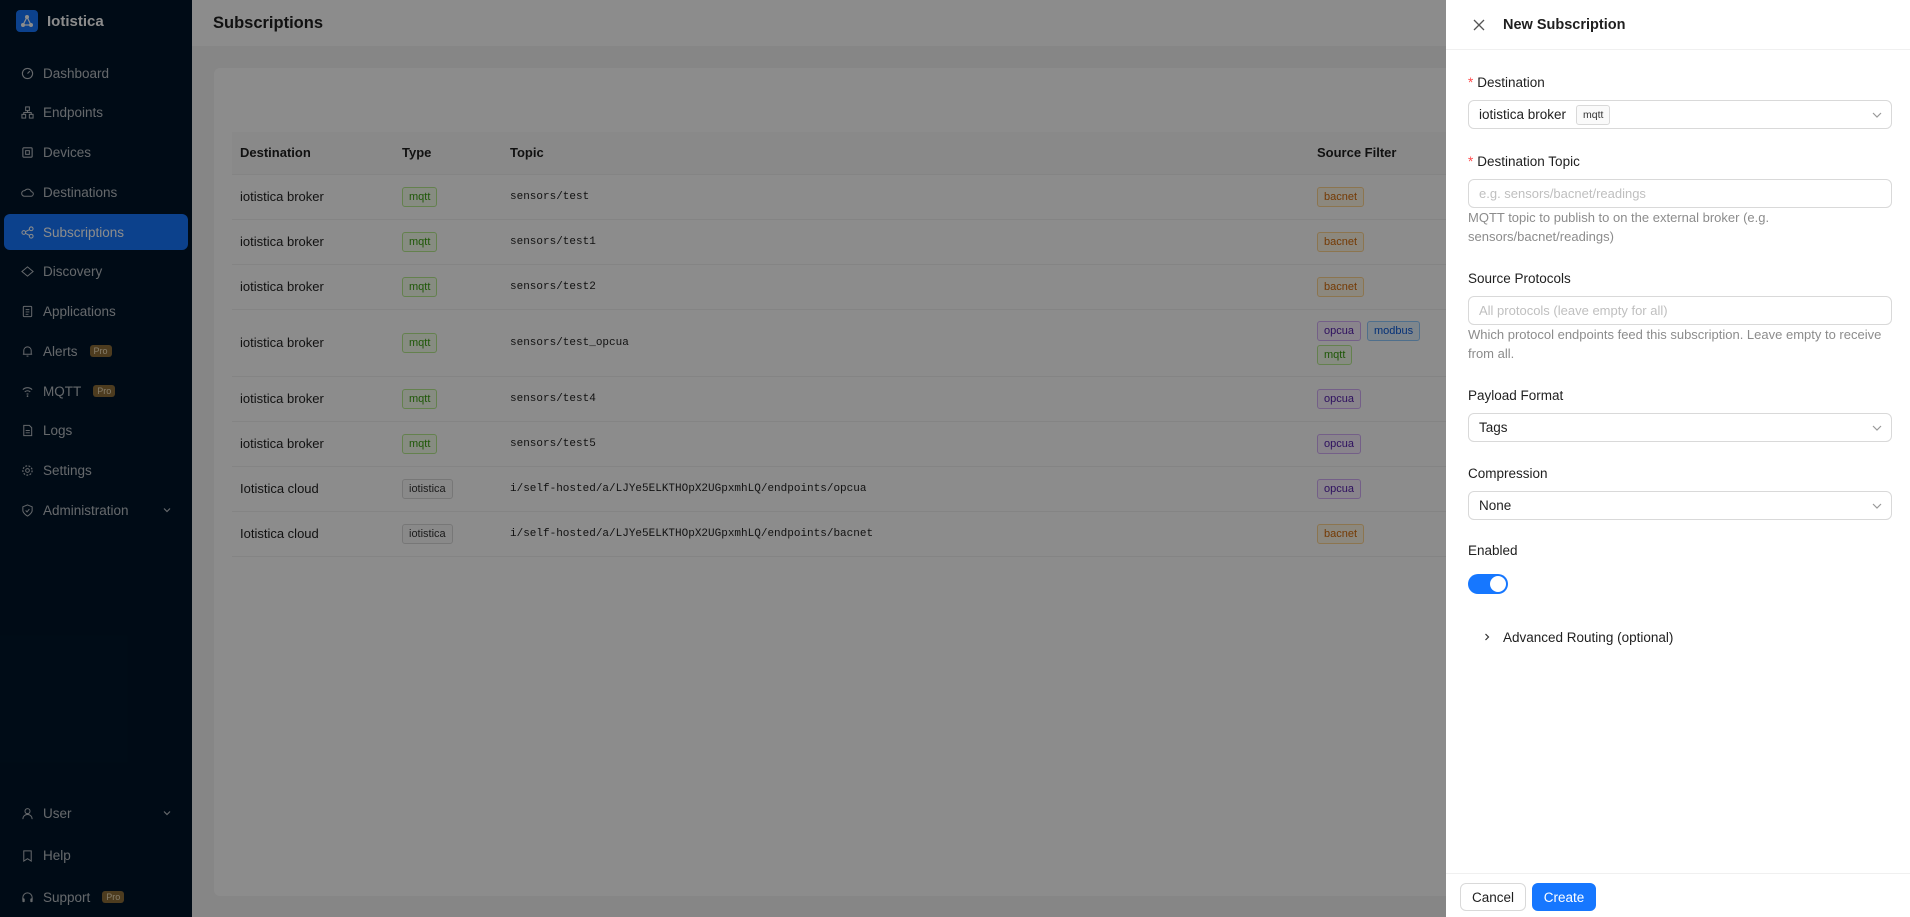  What do you see at coordinates (1479, 25) in the screenshot?
I see `close-icon` at bounding box center [1479, 25].